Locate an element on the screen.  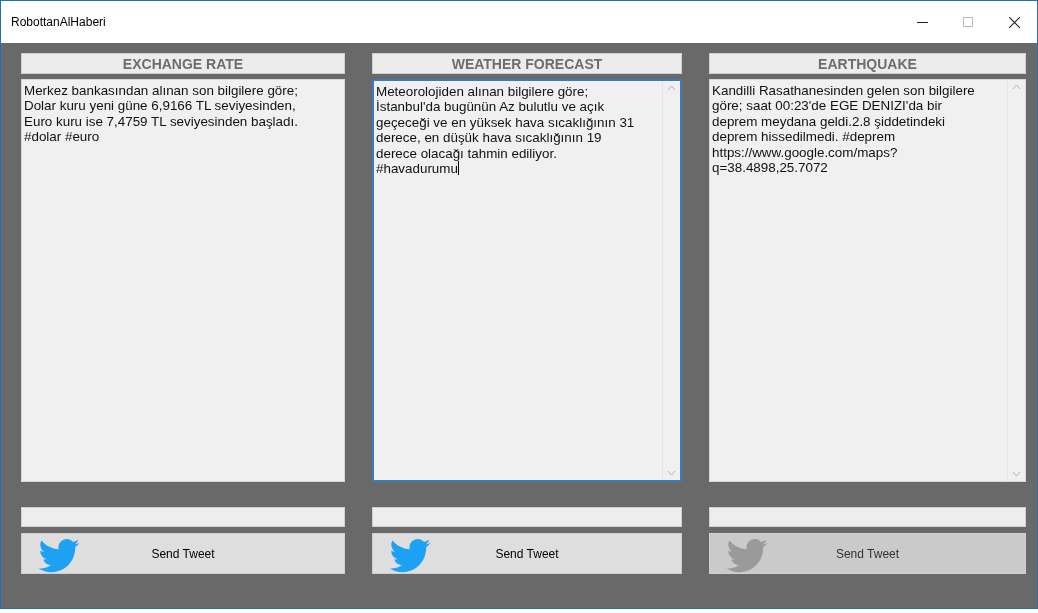
section-header: EXCHANGE RATE is located at coordinates (183, 63).